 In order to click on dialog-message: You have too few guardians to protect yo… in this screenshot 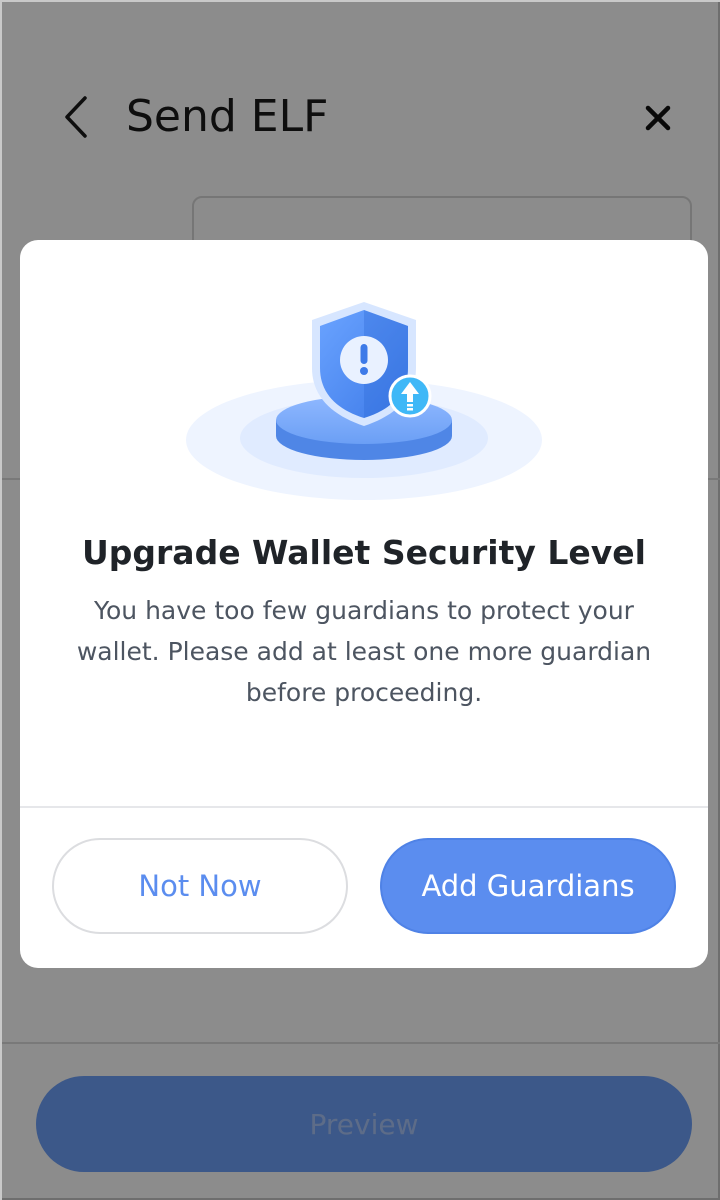, I will do `click(364, 651)`.